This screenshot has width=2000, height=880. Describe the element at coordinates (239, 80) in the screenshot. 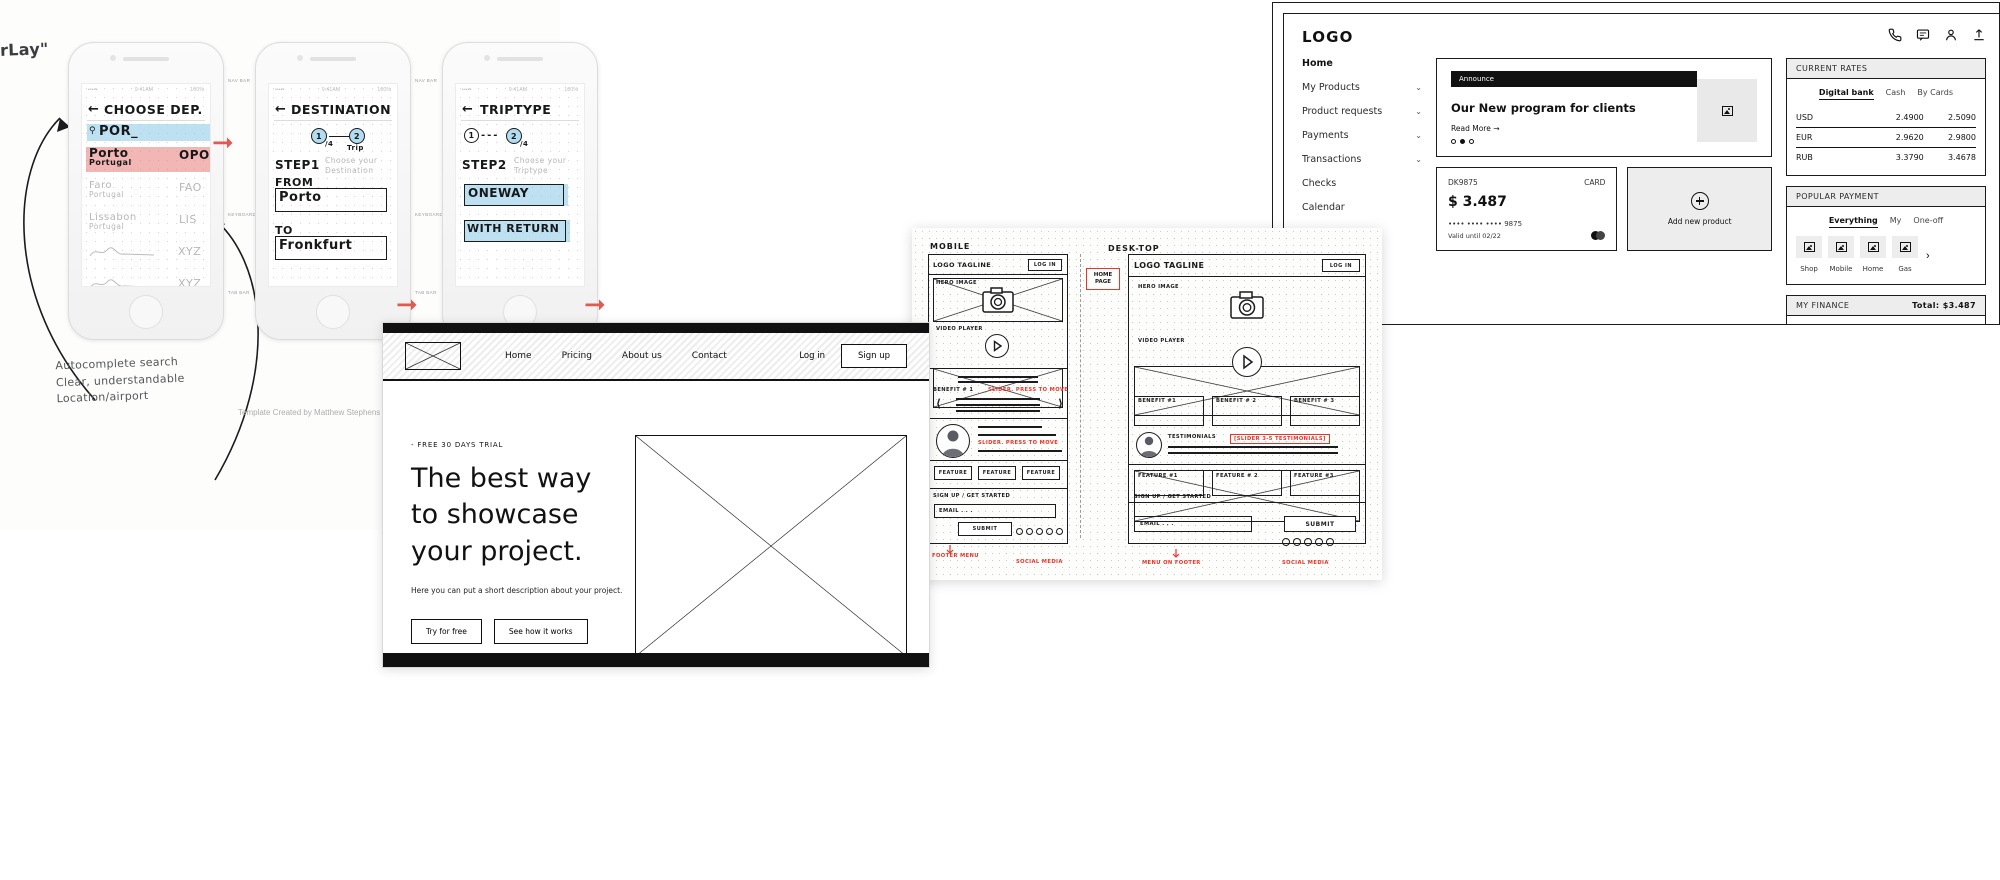

I see `sidelabel-nav-bar: NAV BAR` at that location.